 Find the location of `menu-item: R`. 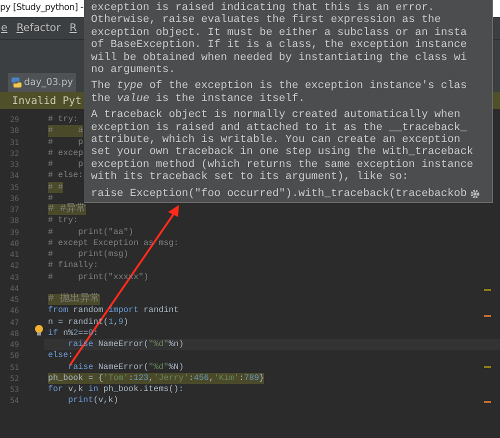

menu-item: R is located at coordinates (73, 28).